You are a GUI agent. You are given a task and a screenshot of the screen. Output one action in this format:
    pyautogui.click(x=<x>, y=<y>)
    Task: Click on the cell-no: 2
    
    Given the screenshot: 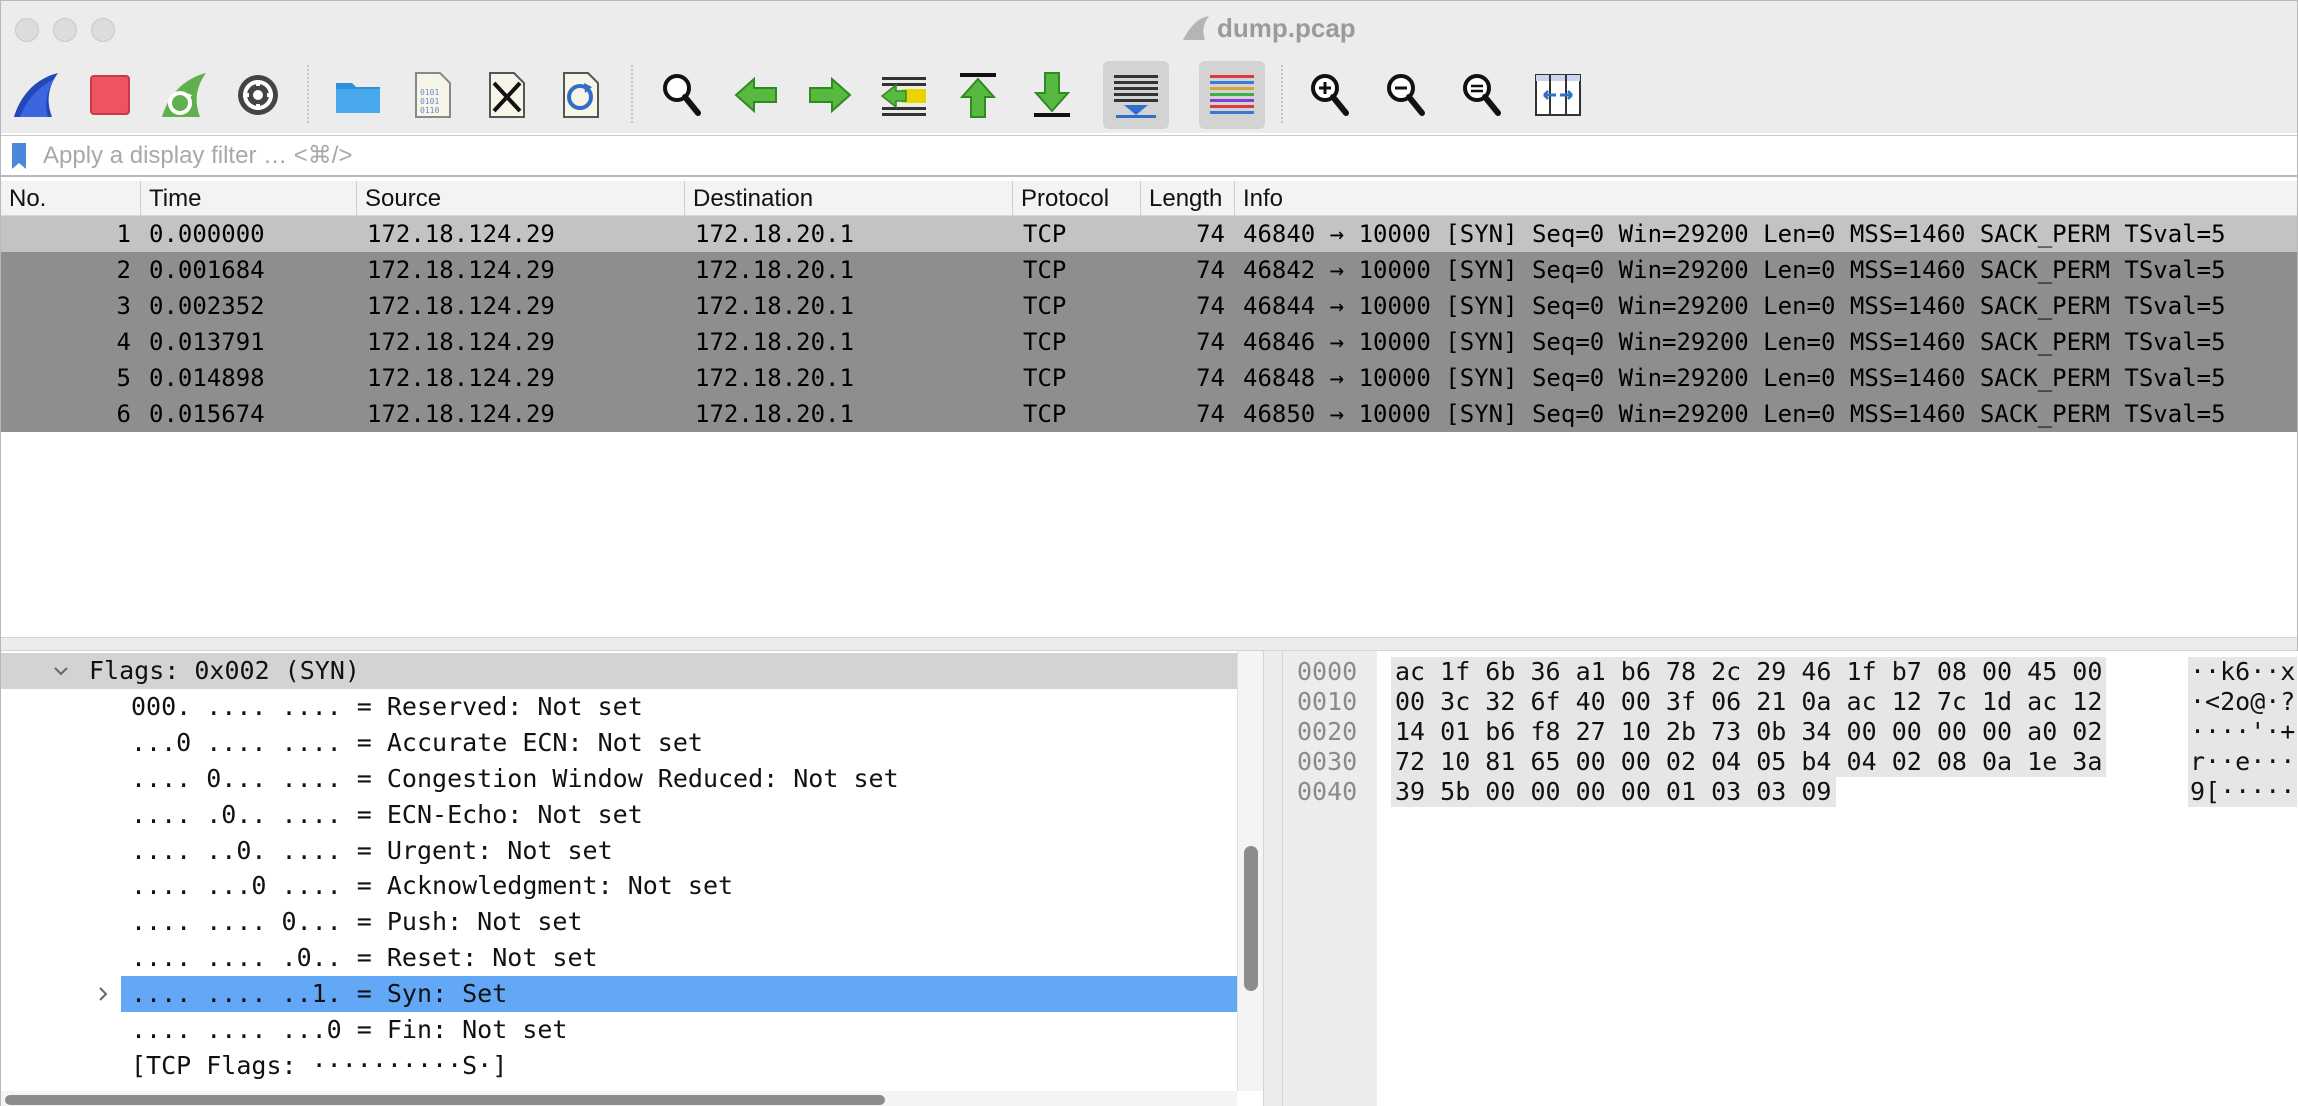 What is the action you would take?
    pyautogui.click(x=123, y=270)
    